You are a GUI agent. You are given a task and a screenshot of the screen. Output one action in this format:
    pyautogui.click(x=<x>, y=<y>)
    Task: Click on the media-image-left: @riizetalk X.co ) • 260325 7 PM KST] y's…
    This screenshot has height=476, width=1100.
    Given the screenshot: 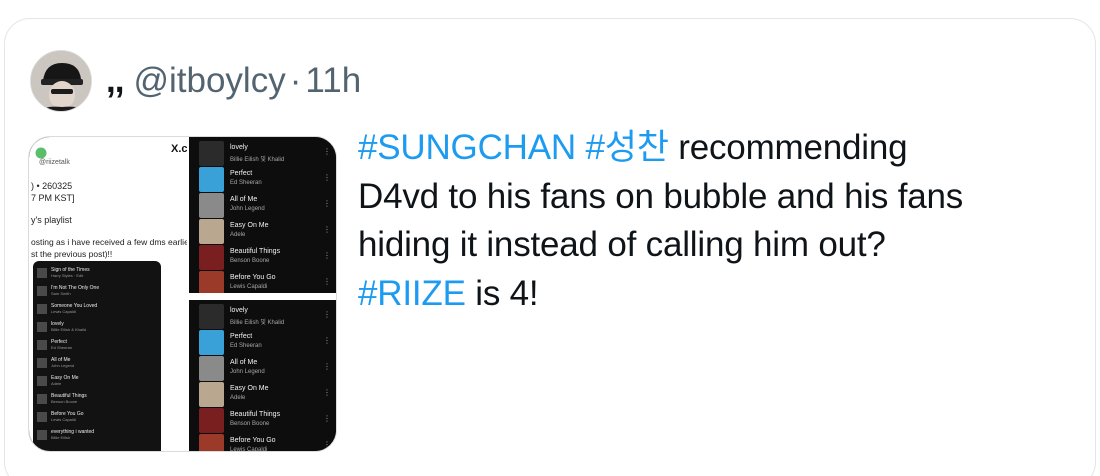 What is the action you would take?
    pyautogui.click(x=108, y=294)
    